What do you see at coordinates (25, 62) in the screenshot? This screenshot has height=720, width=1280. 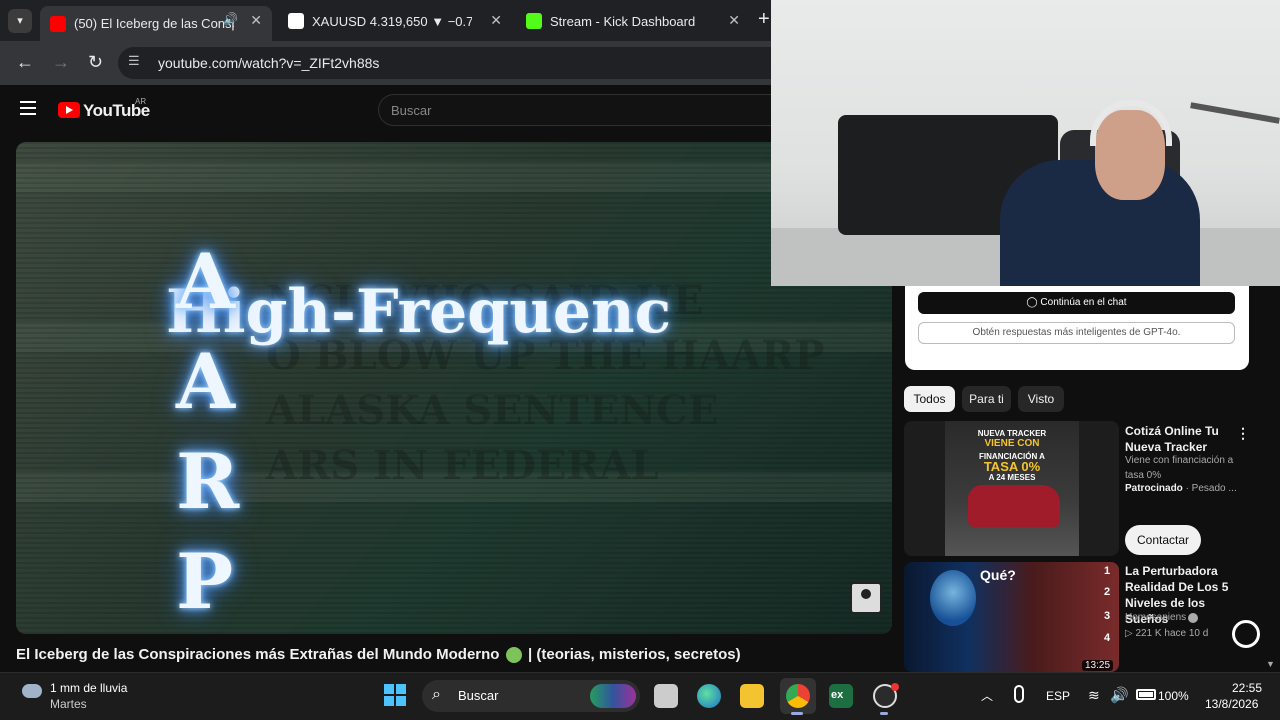 I see `back-icon: ←` at bounding box center [25, 62].